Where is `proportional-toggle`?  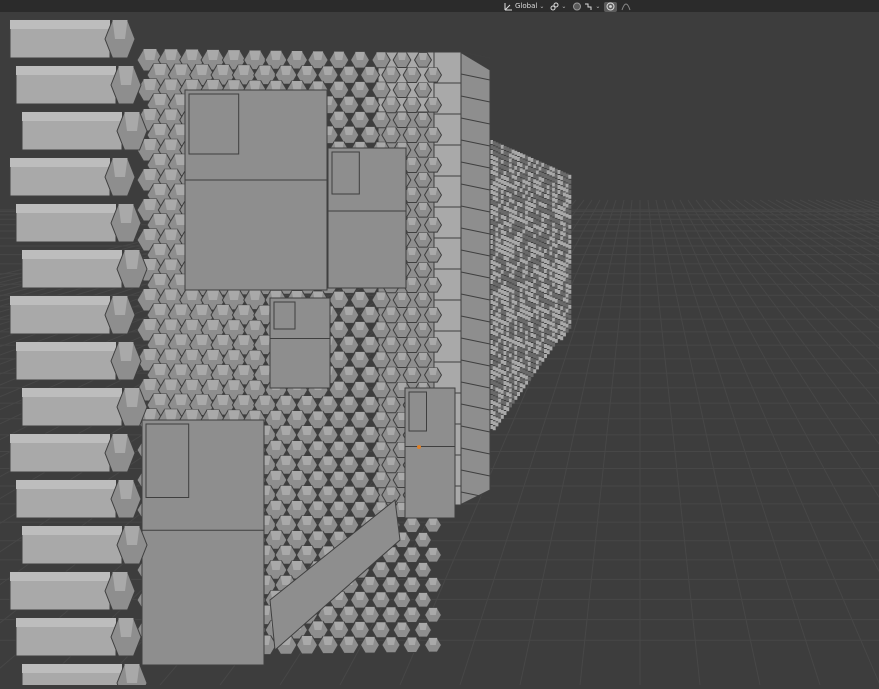
proportional-toggle is located at coordinates (611, 6).